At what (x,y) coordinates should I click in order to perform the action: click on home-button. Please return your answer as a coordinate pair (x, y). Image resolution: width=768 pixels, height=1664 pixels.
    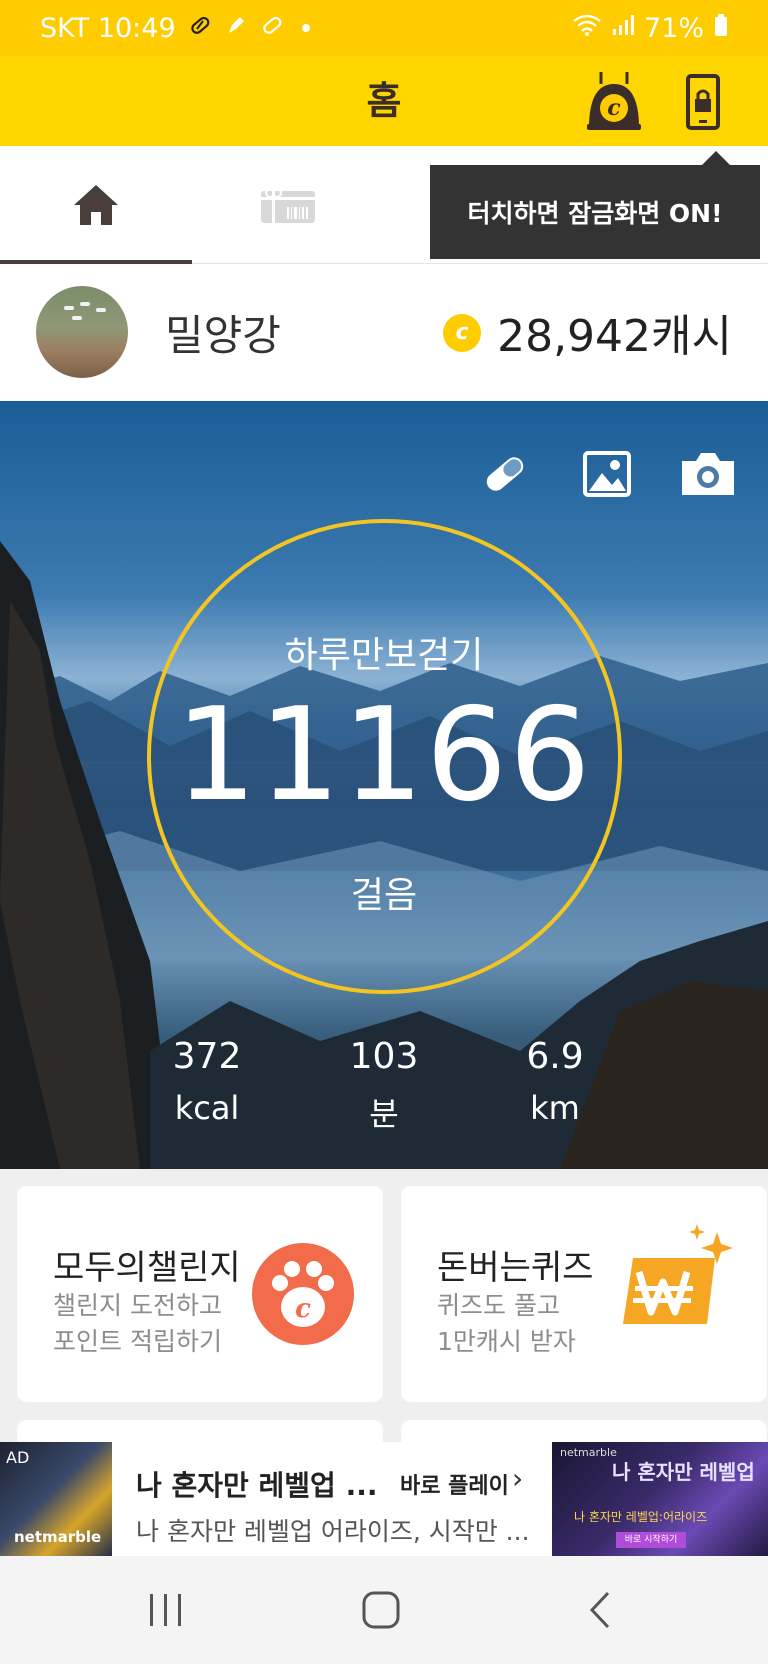
    Looking at the image, I should click on (381, 1610).